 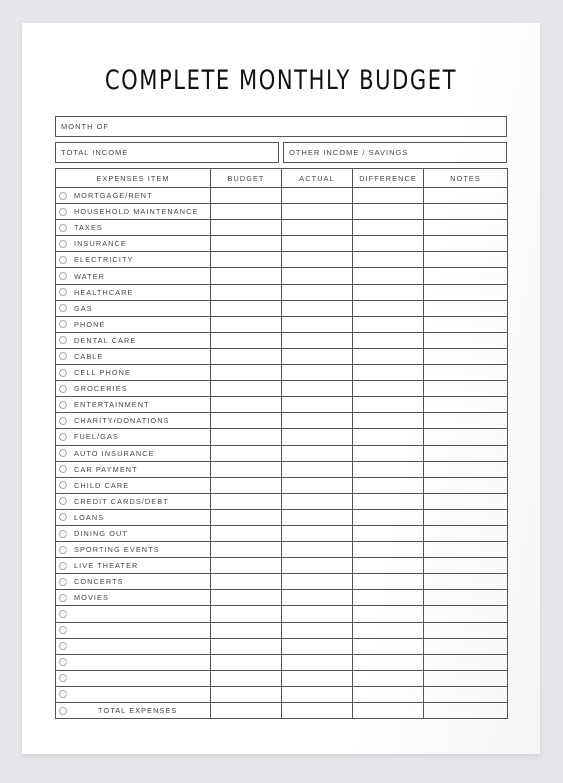 I want to click on expense-item-cell: INSURANCE, so click(x=133, y=244).